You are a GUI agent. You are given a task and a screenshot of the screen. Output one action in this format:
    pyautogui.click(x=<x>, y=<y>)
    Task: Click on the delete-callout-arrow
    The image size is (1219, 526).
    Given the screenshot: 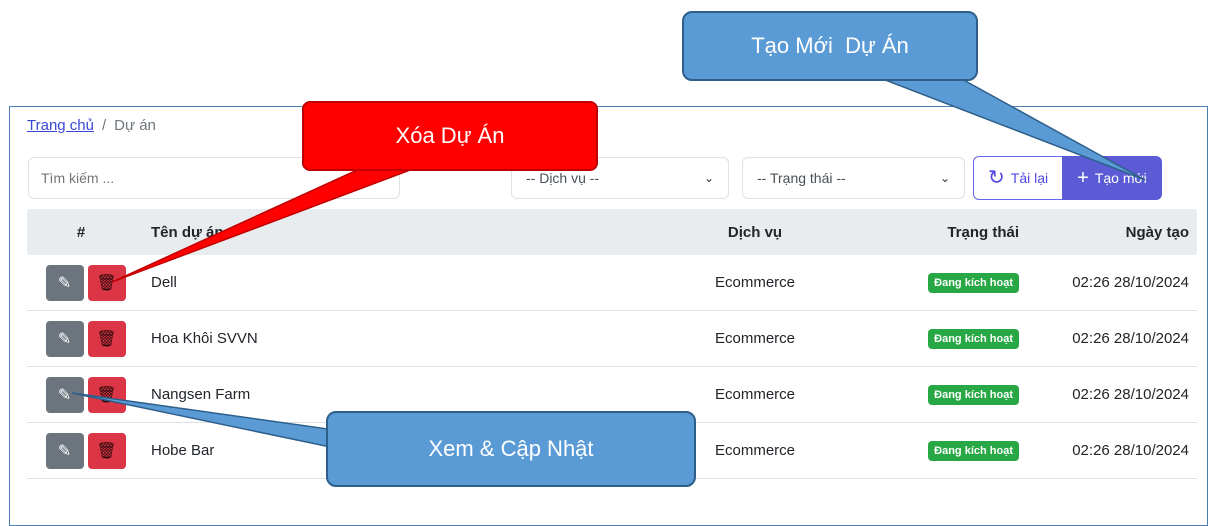 What is the action you would take?
    pyautogui.click(x=281, y=218)
    